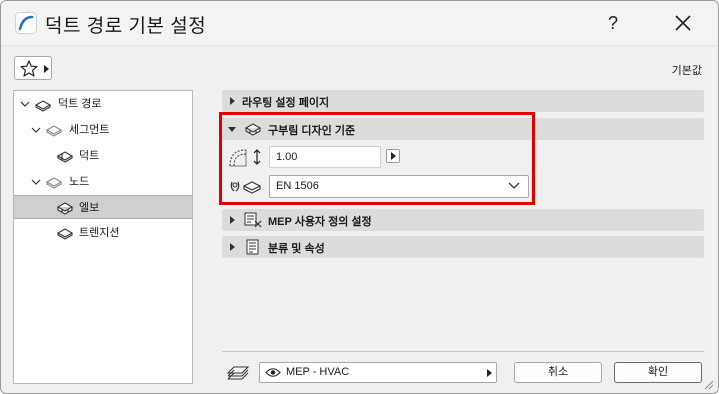 The width and height of the screenshot is (719, 394). I want to click on section-label: MEP 사용자 정의 설정, so click(320, 222).